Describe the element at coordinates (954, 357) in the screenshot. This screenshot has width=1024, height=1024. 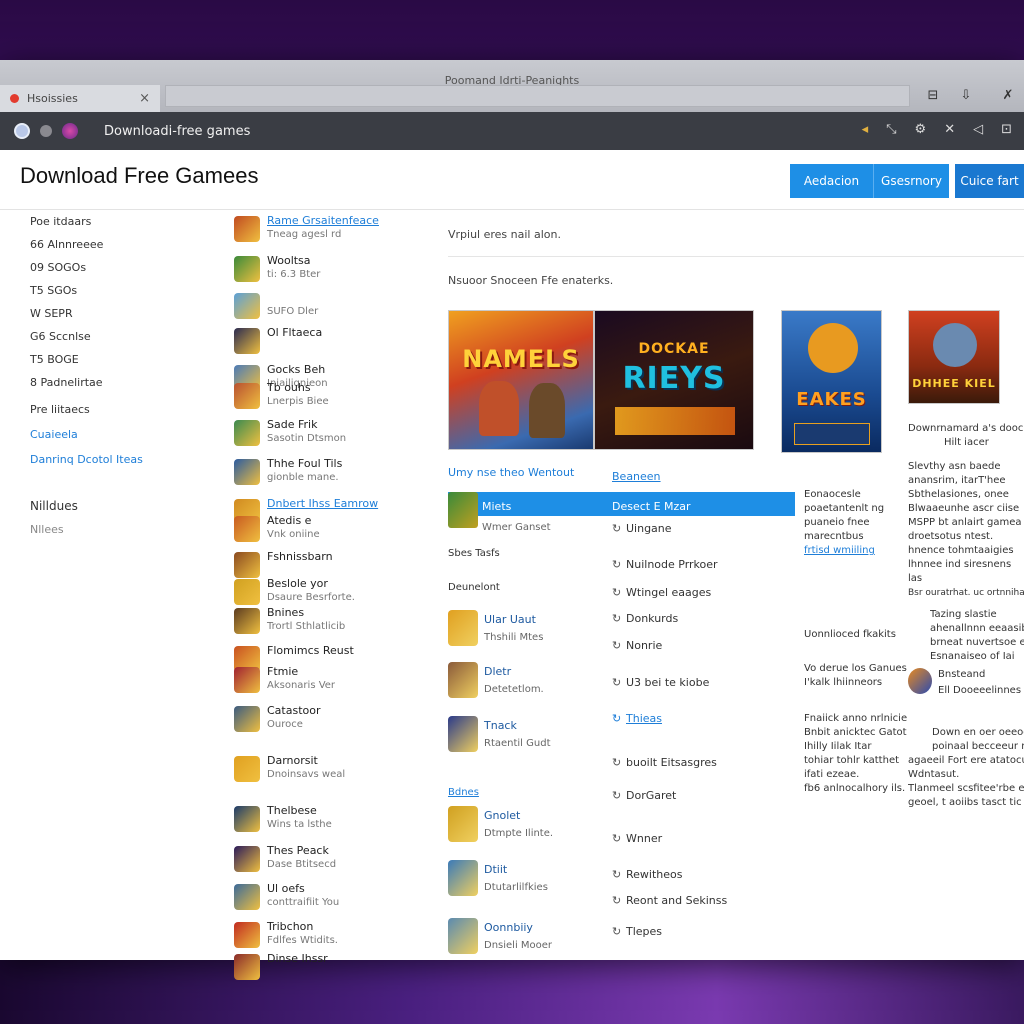
I see `featured-banner-4: DHHEE KIEL` at that location.